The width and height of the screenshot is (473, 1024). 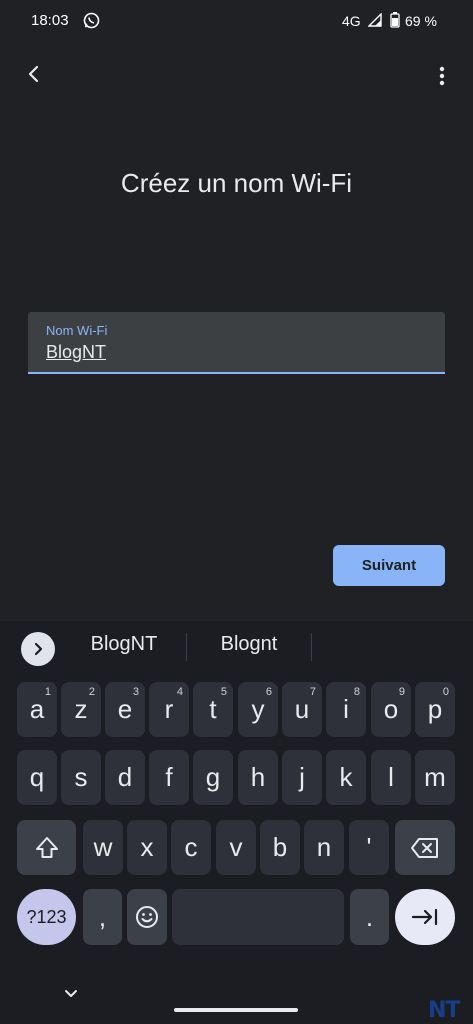 I want to click on suggestion-divider, so click(x=311, y=647).